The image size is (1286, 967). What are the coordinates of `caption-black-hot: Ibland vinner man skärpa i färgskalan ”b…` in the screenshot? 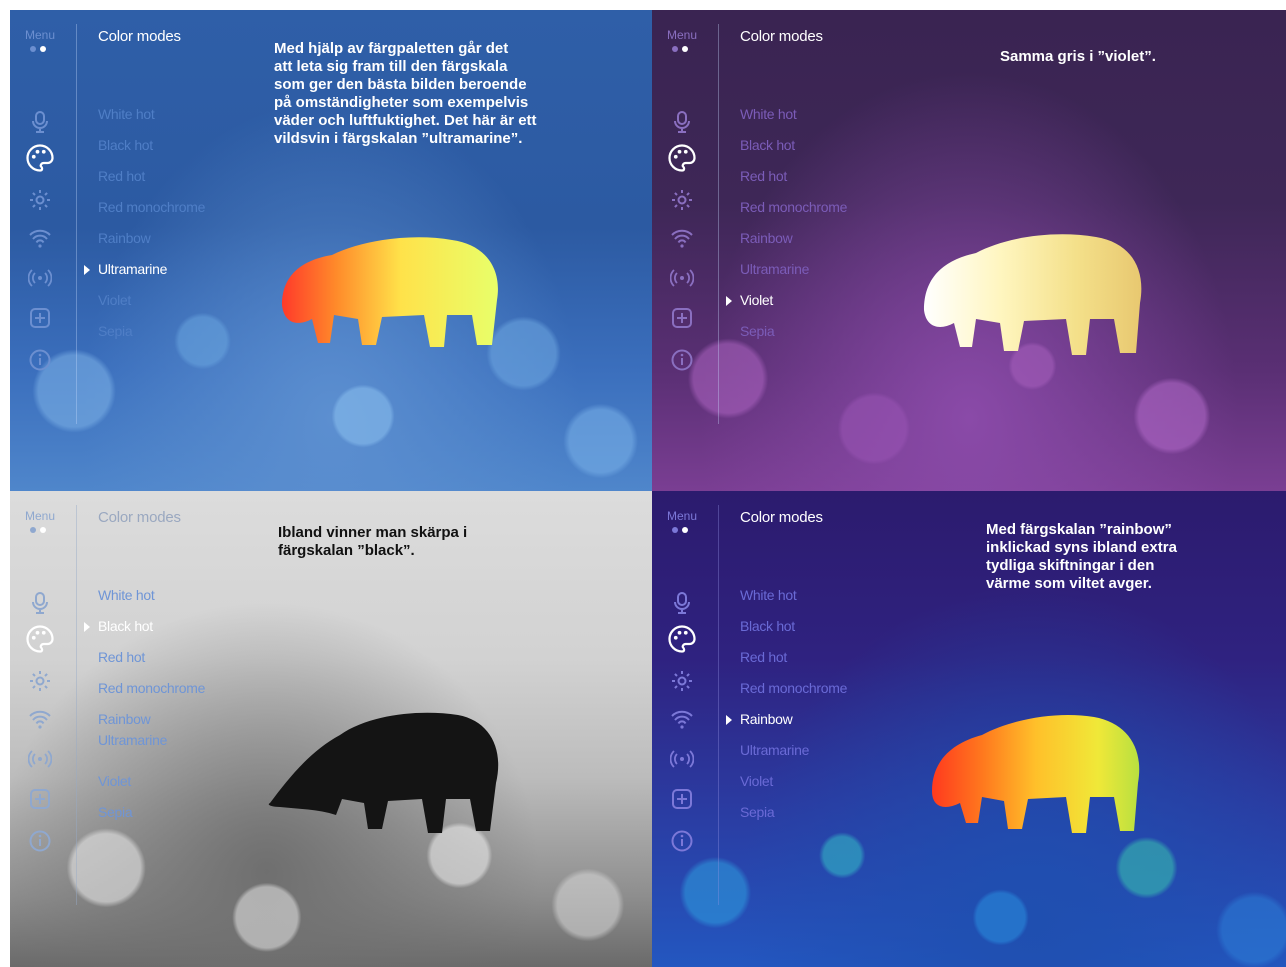 It's located at (373, 541).